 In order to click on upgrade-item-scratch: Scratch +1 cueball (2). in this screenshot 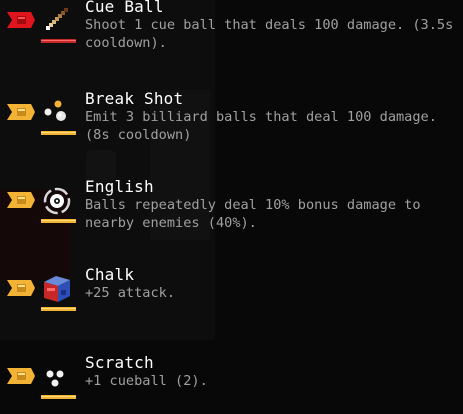, I will do `click(231, 383)`.